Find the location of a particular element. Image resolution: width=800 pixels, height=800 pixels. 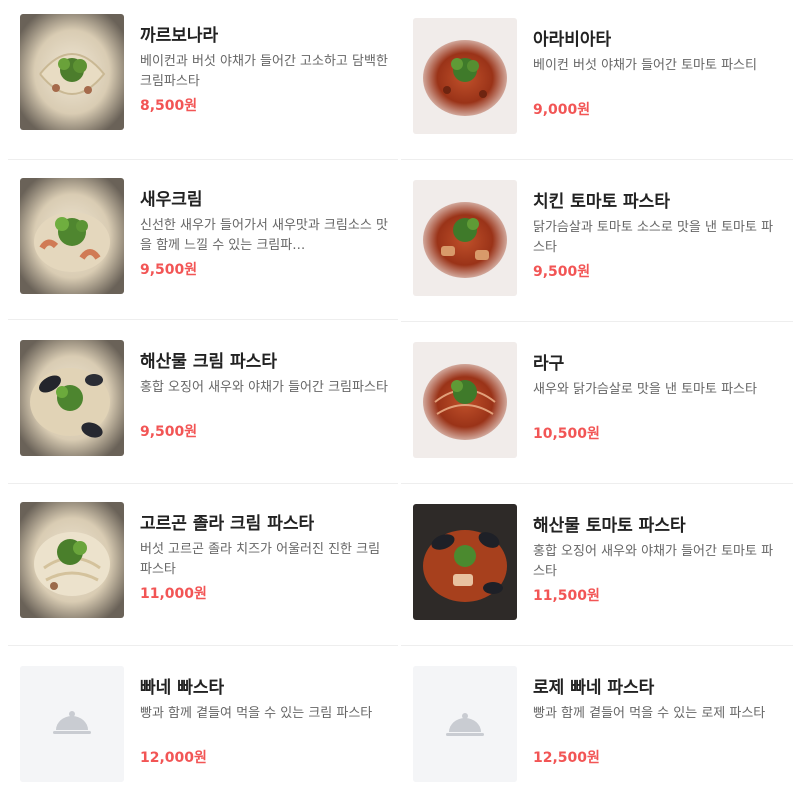

menu-item-name: 새우크림 is located at coordinates (171, 200).